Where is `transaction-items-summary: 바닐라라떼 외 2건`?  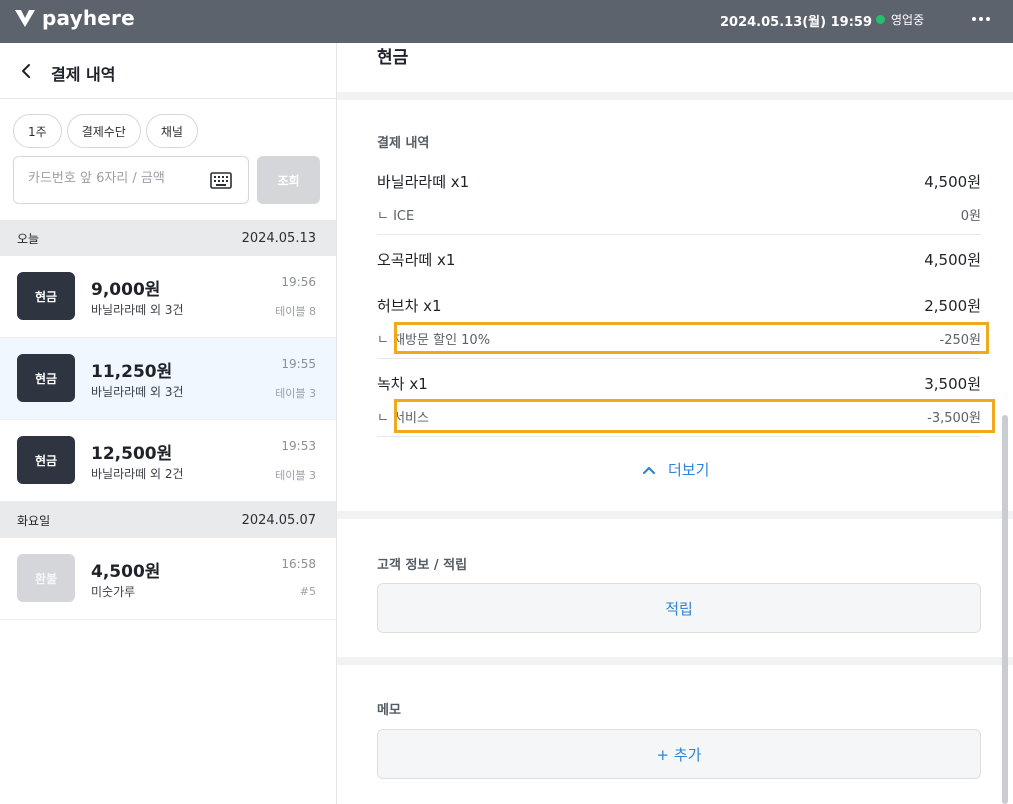 transaction-items-summary: 바닐라라떼 외 2건 is located at coordinates (137, 474).